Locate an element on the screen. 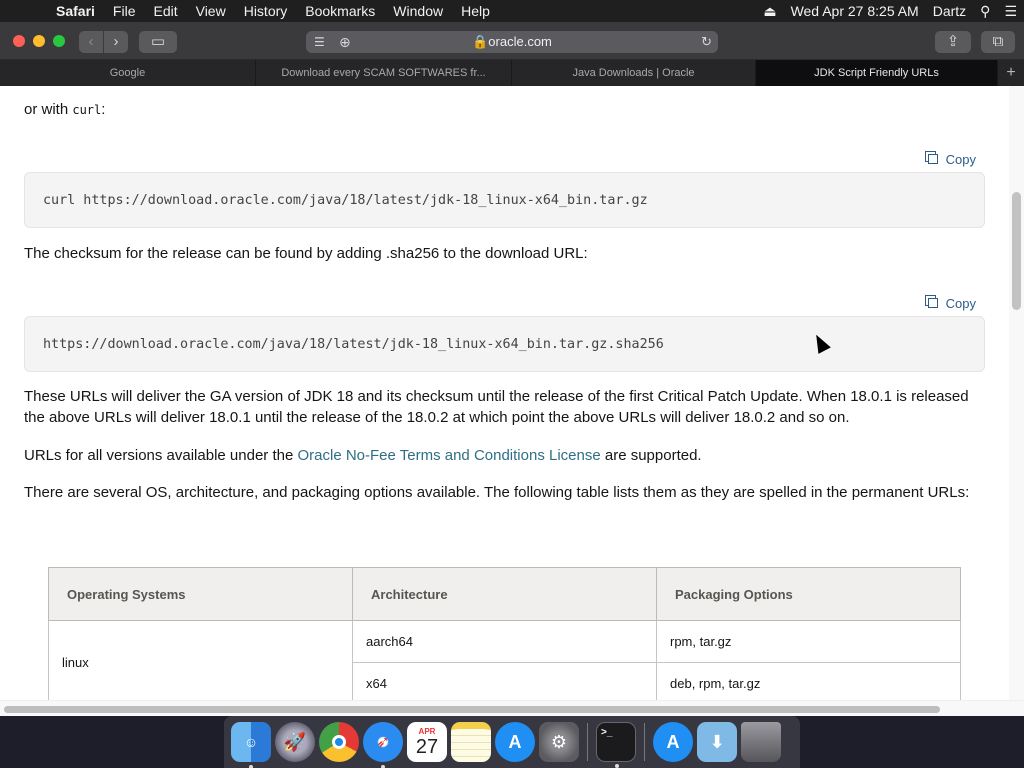  address-bar: ☰ ⊕ 🔒oracle.com ↻ is located at coordinates (512, 42).